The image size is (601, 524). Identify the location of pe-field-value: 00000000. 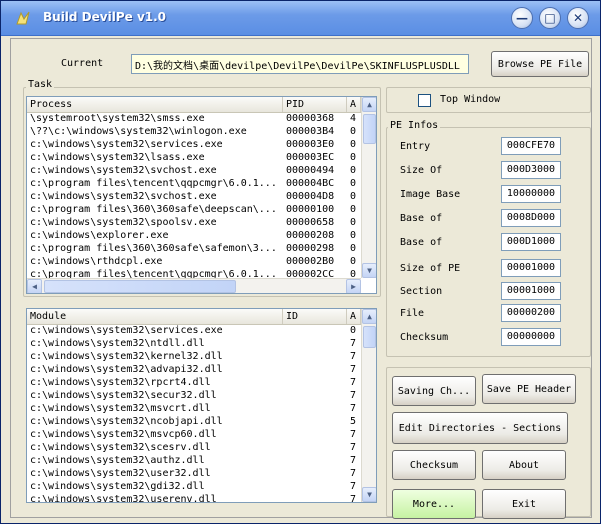
(531, 337).